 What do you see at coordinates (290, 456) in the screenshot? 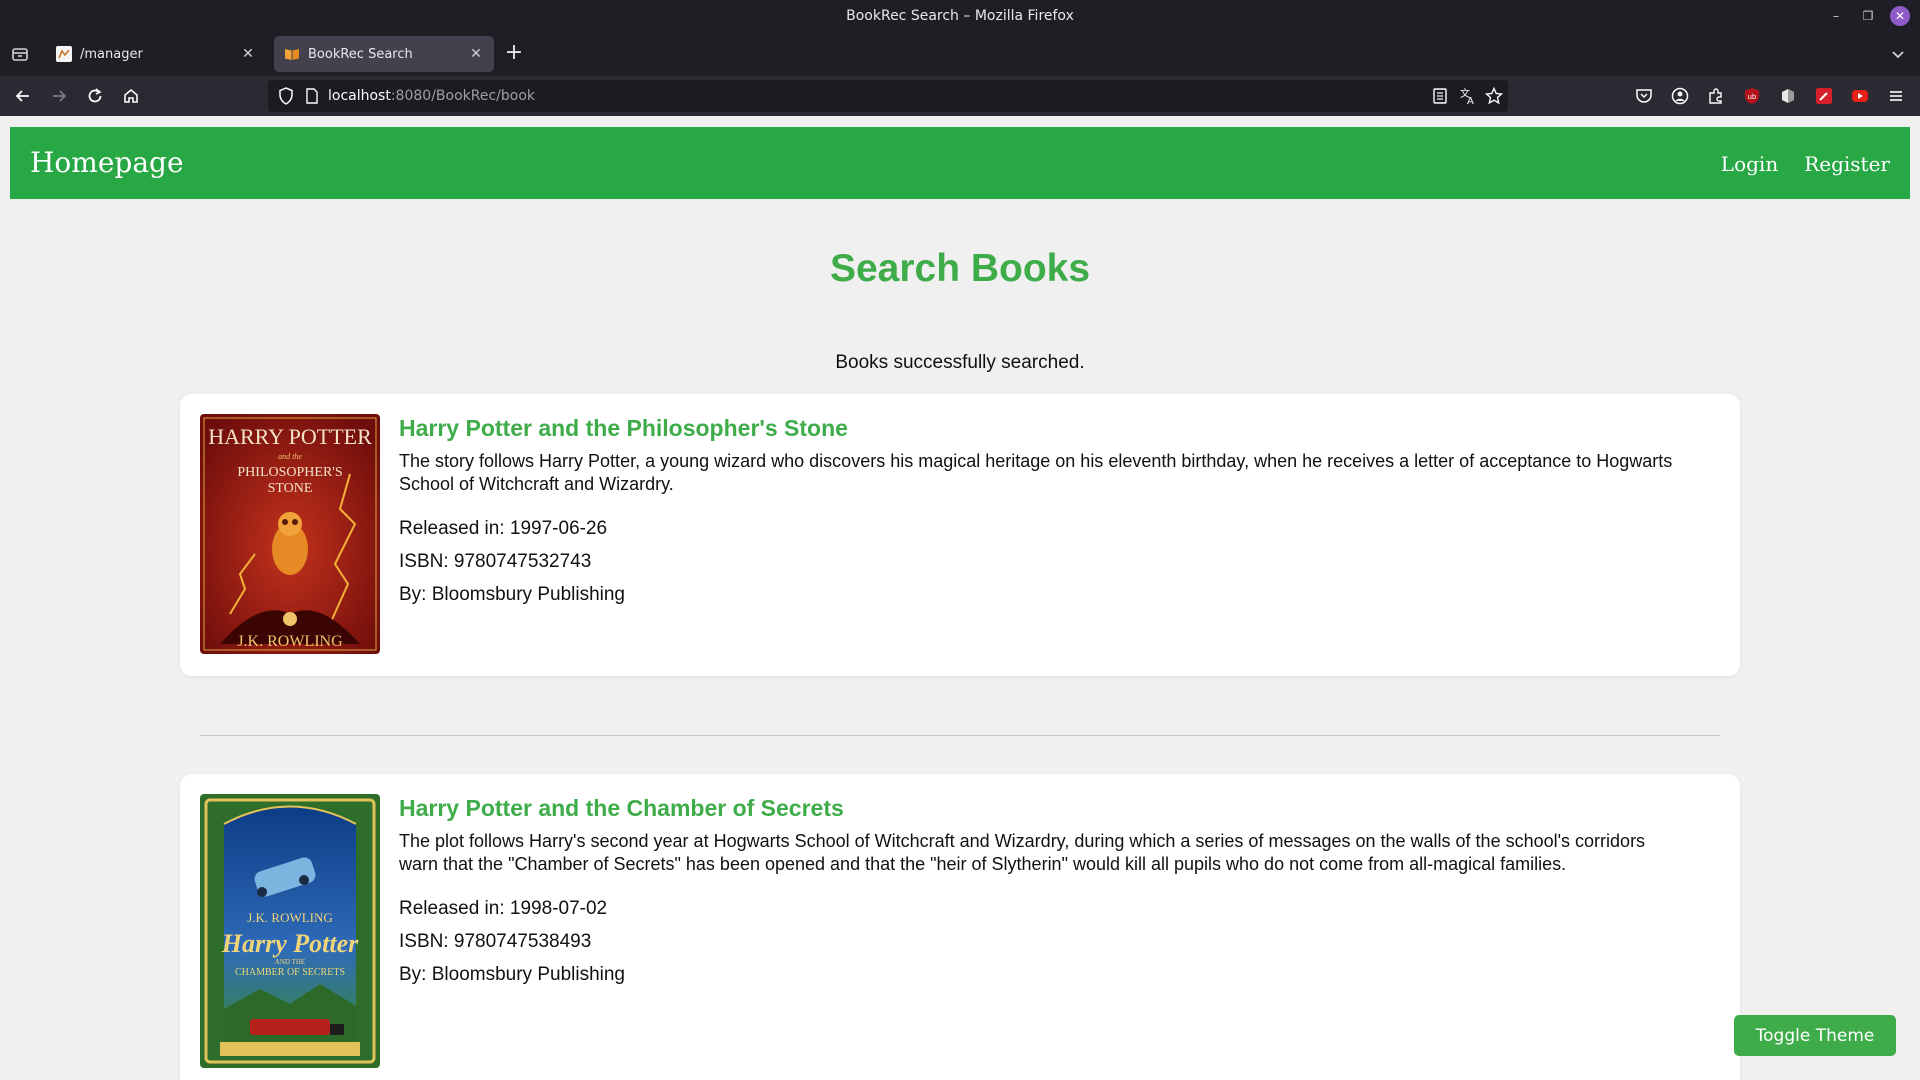
I see `cover-title-line: and the` at bounding box center [290, 456].